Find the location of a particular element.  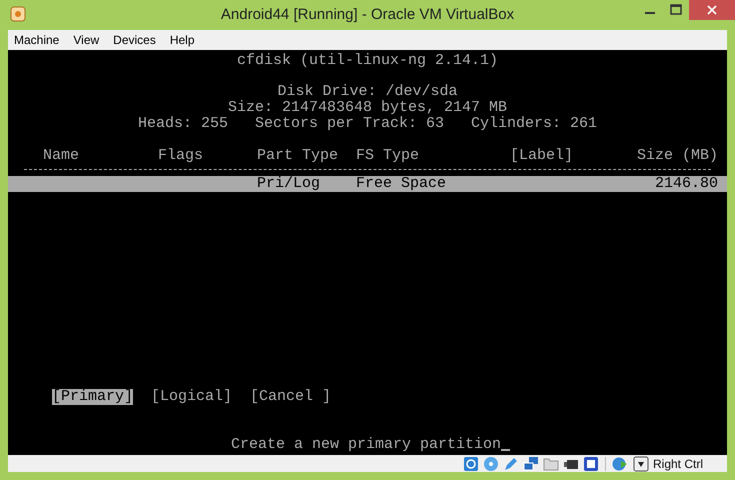

menu-item: Devices is located at coordinates (134, 40).